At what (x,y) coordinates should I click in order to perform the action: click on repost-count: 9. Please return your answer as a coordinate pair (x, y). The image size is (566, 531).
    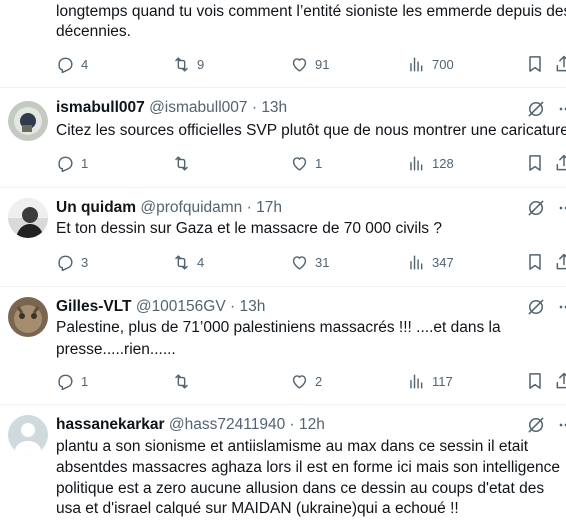
    Looking at the image, I should click on (201, 64).